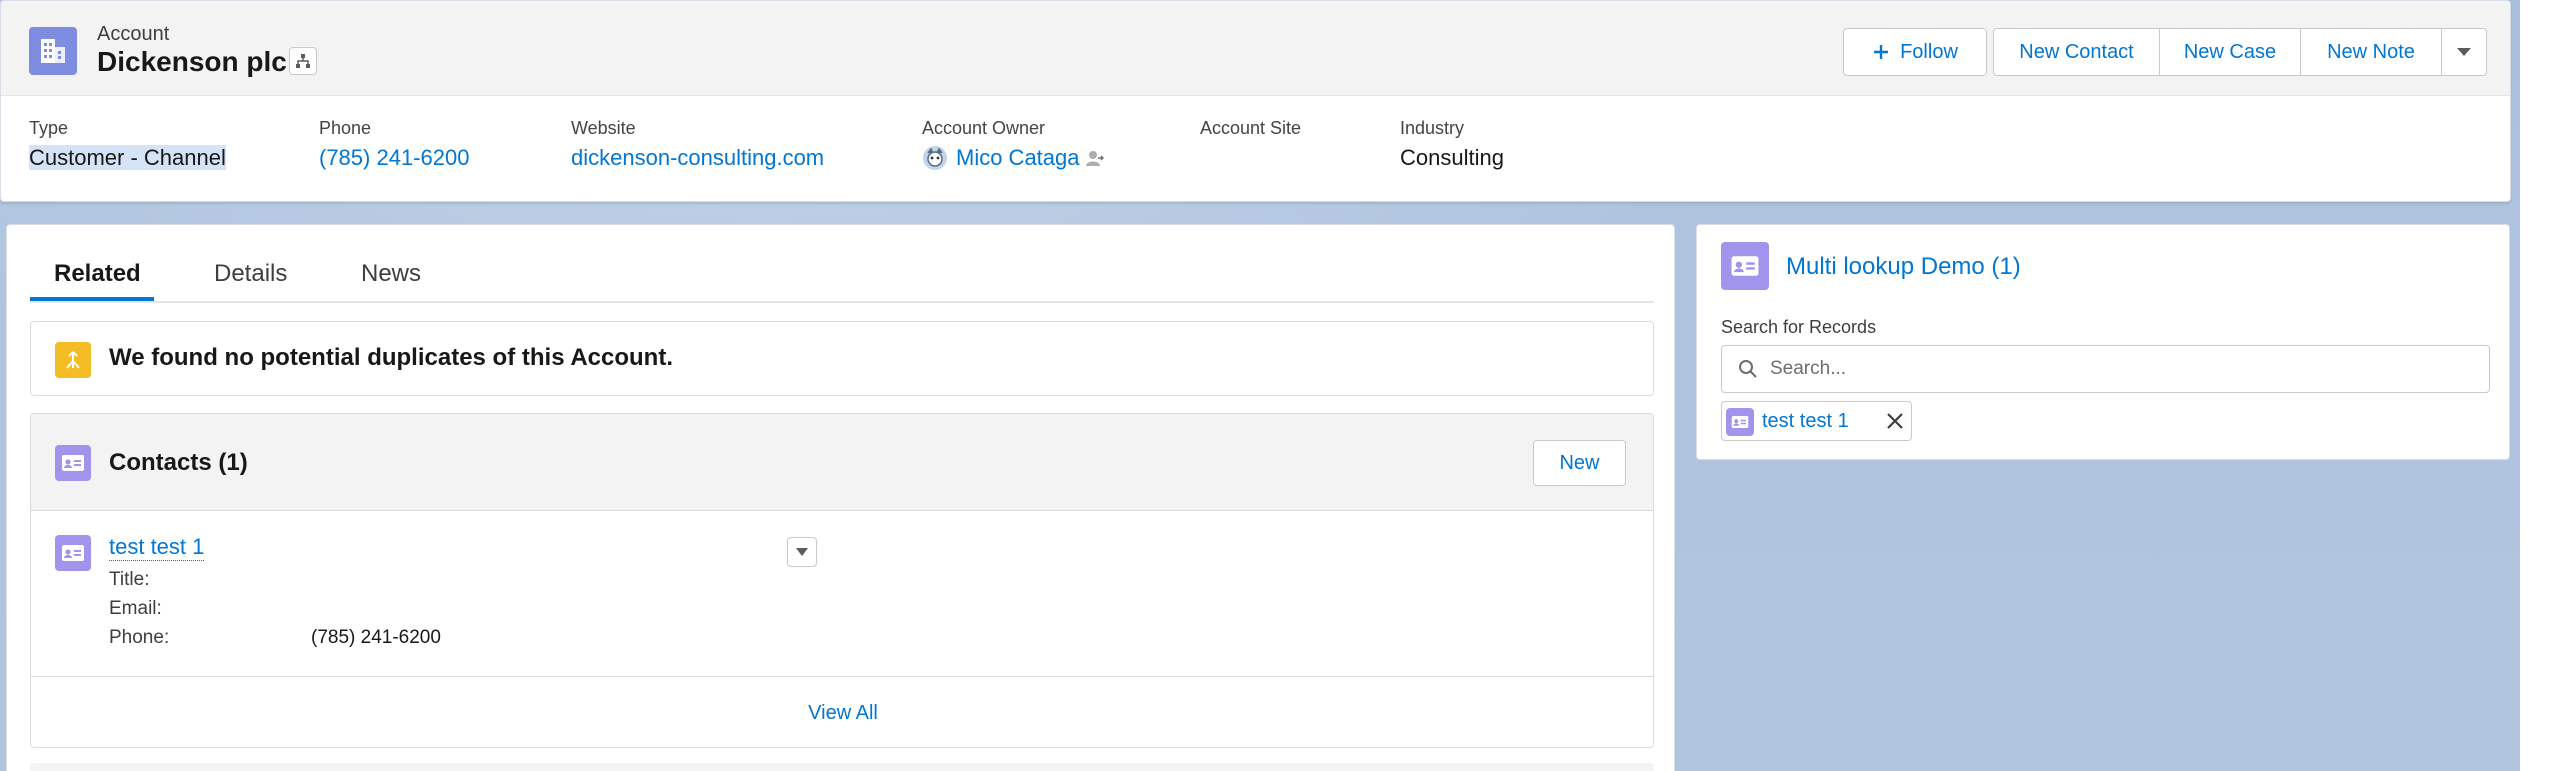 The height and width of the screenshot is (771, 2554). I want to click on field-label: Account Owner, so click(984, 128).